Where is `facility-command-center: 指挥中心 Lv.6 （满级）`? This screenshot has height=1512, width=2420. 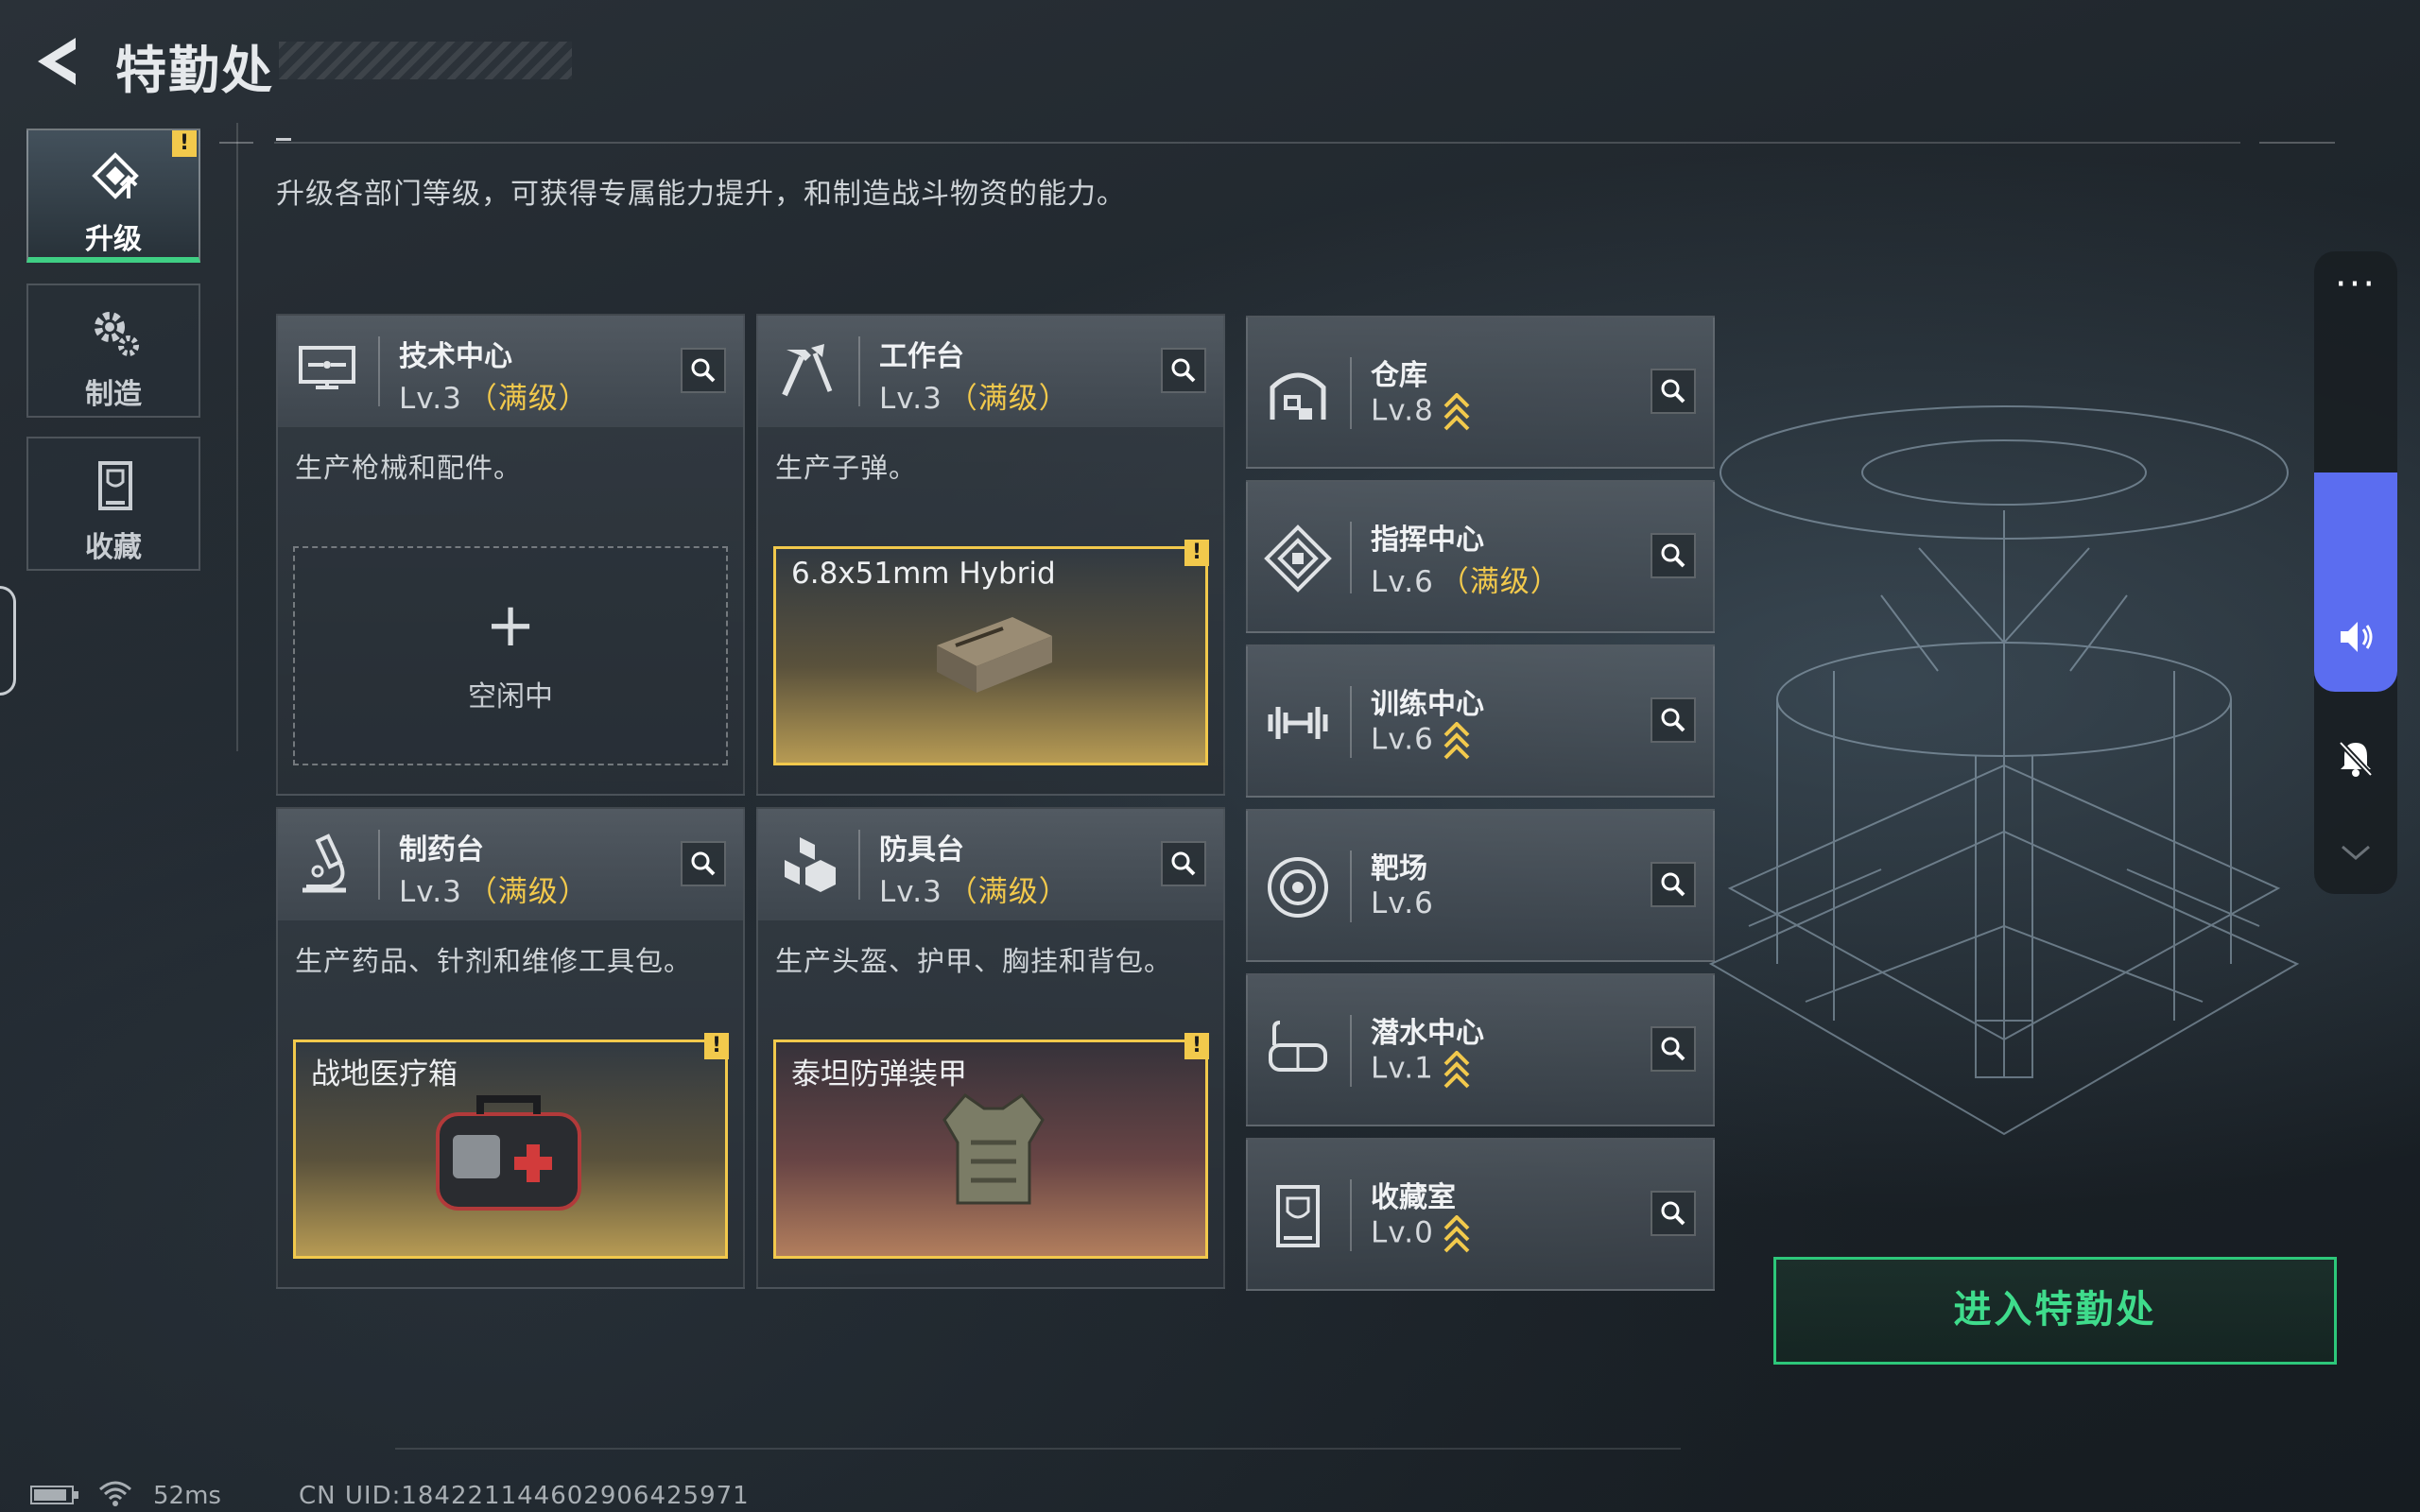 facility-command-center: 指挥中心 Lv.6 （满级） is located at coordinates (1480, 556).